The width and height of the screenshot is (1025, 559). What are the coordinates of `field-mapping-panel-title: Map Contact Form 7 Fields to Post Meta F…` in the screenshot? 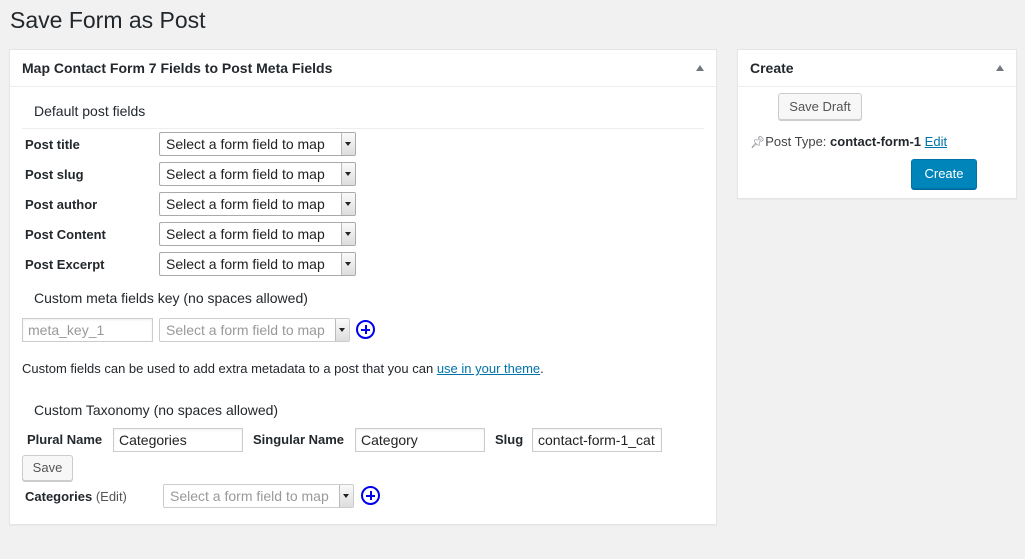 It's located at (177, 68).